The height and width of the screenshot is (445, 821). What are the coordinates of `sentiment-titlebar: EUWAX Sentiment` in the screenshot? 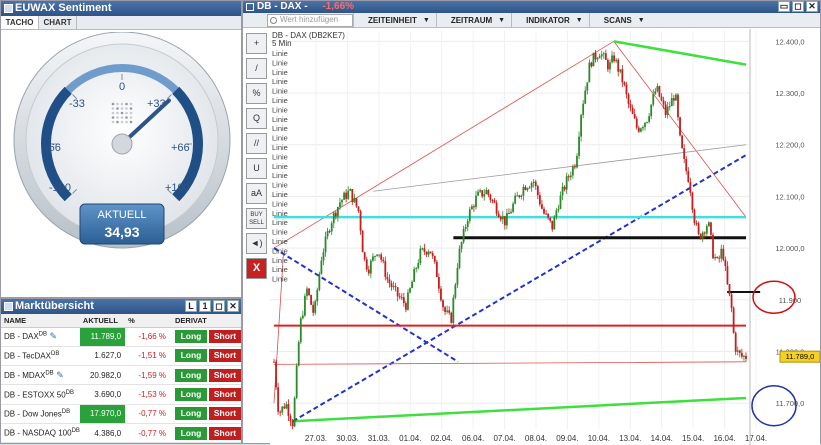 It's located at (121, 8).